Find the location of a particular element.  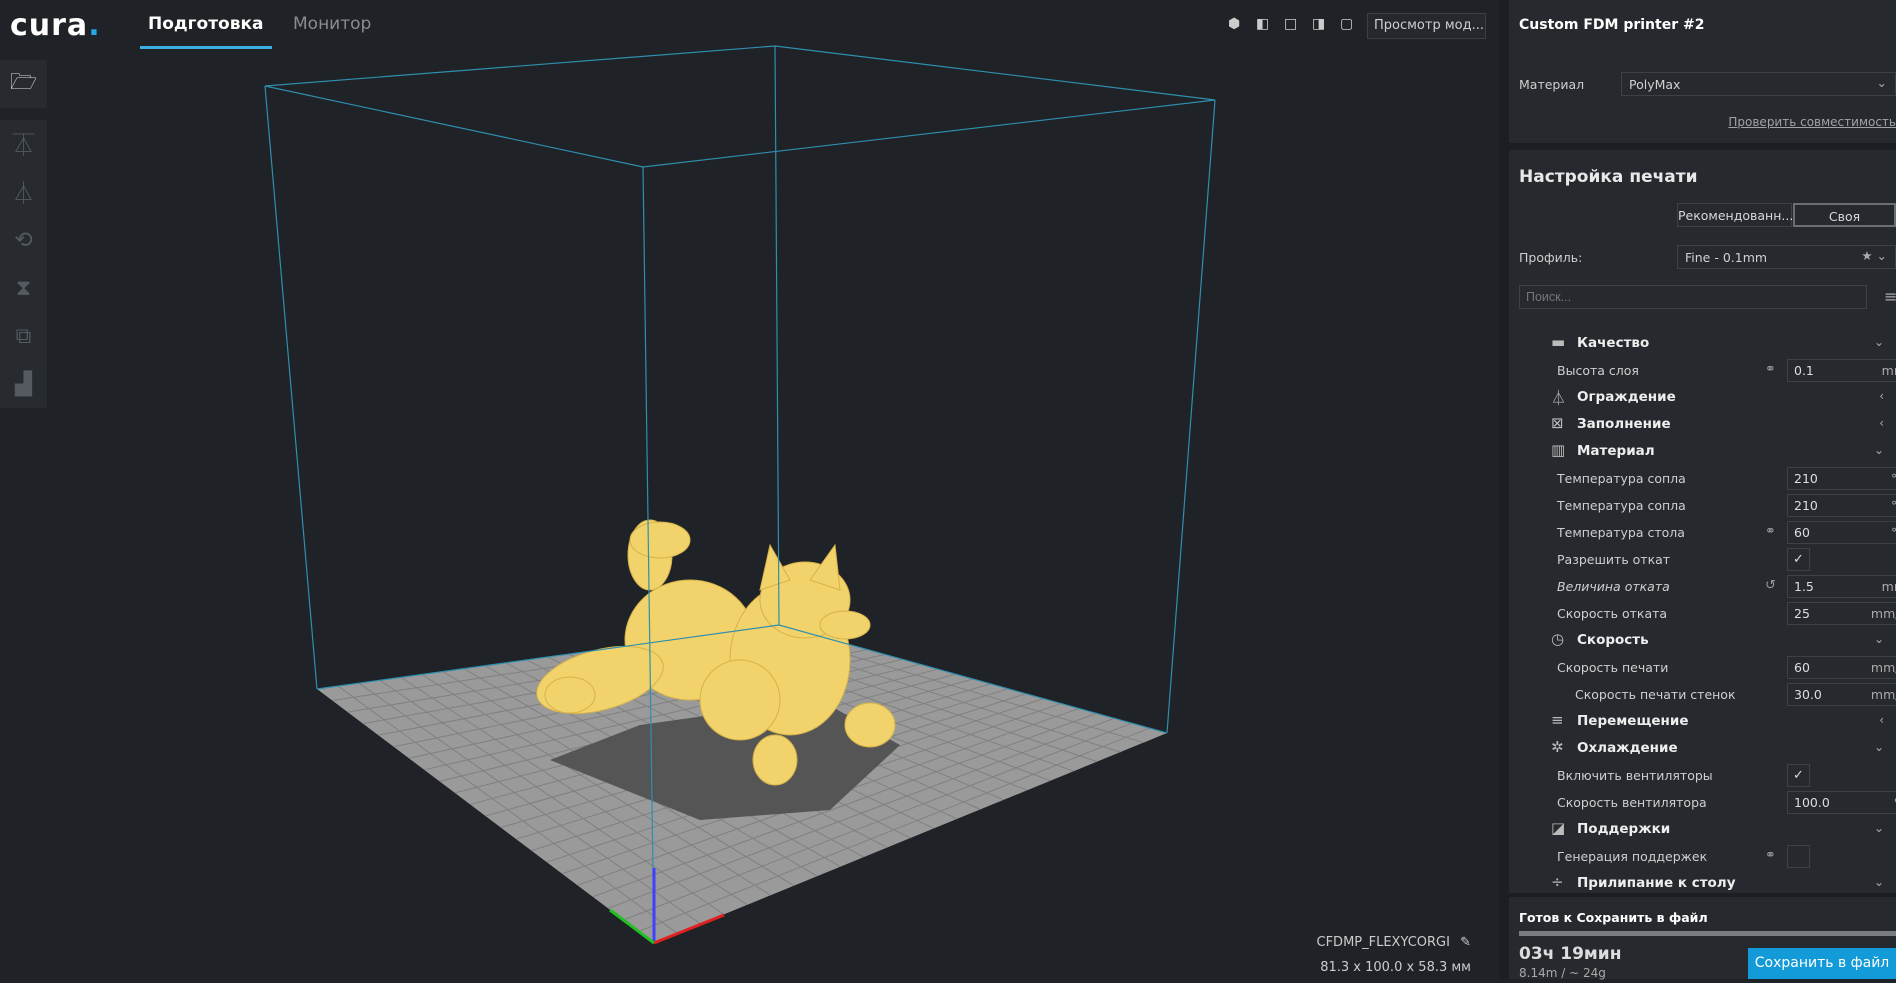

settings-category: ⏃ Ограждение ‹ is located at coordinates (1712, 397).